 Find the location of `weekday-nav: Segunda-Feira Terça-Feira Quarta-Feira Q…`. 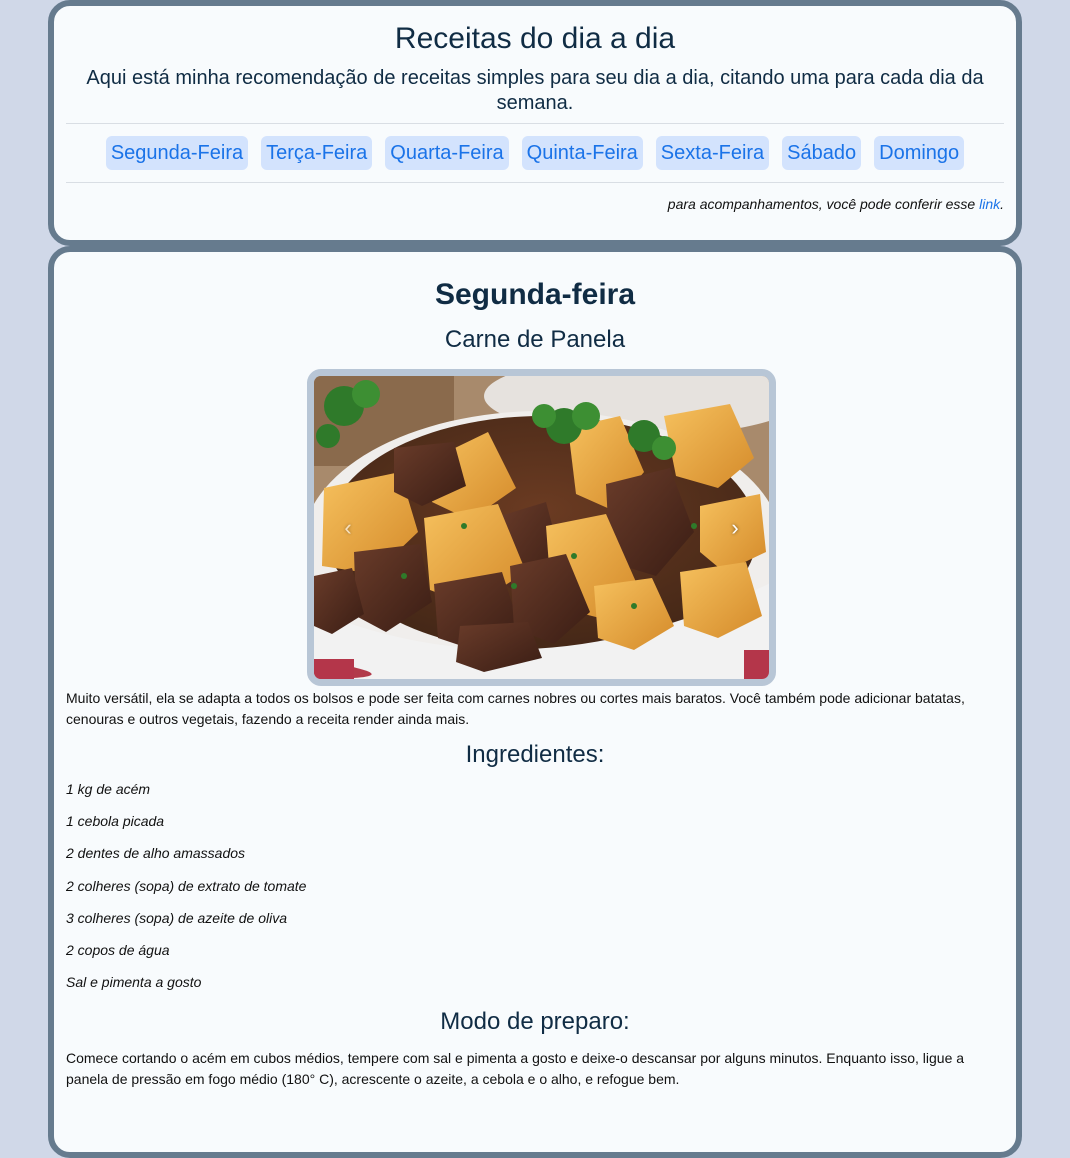

weekday-nav: Segunda-Feira Terça-Feira Quarta-Feira Q… is located at coordinates (535, 153).